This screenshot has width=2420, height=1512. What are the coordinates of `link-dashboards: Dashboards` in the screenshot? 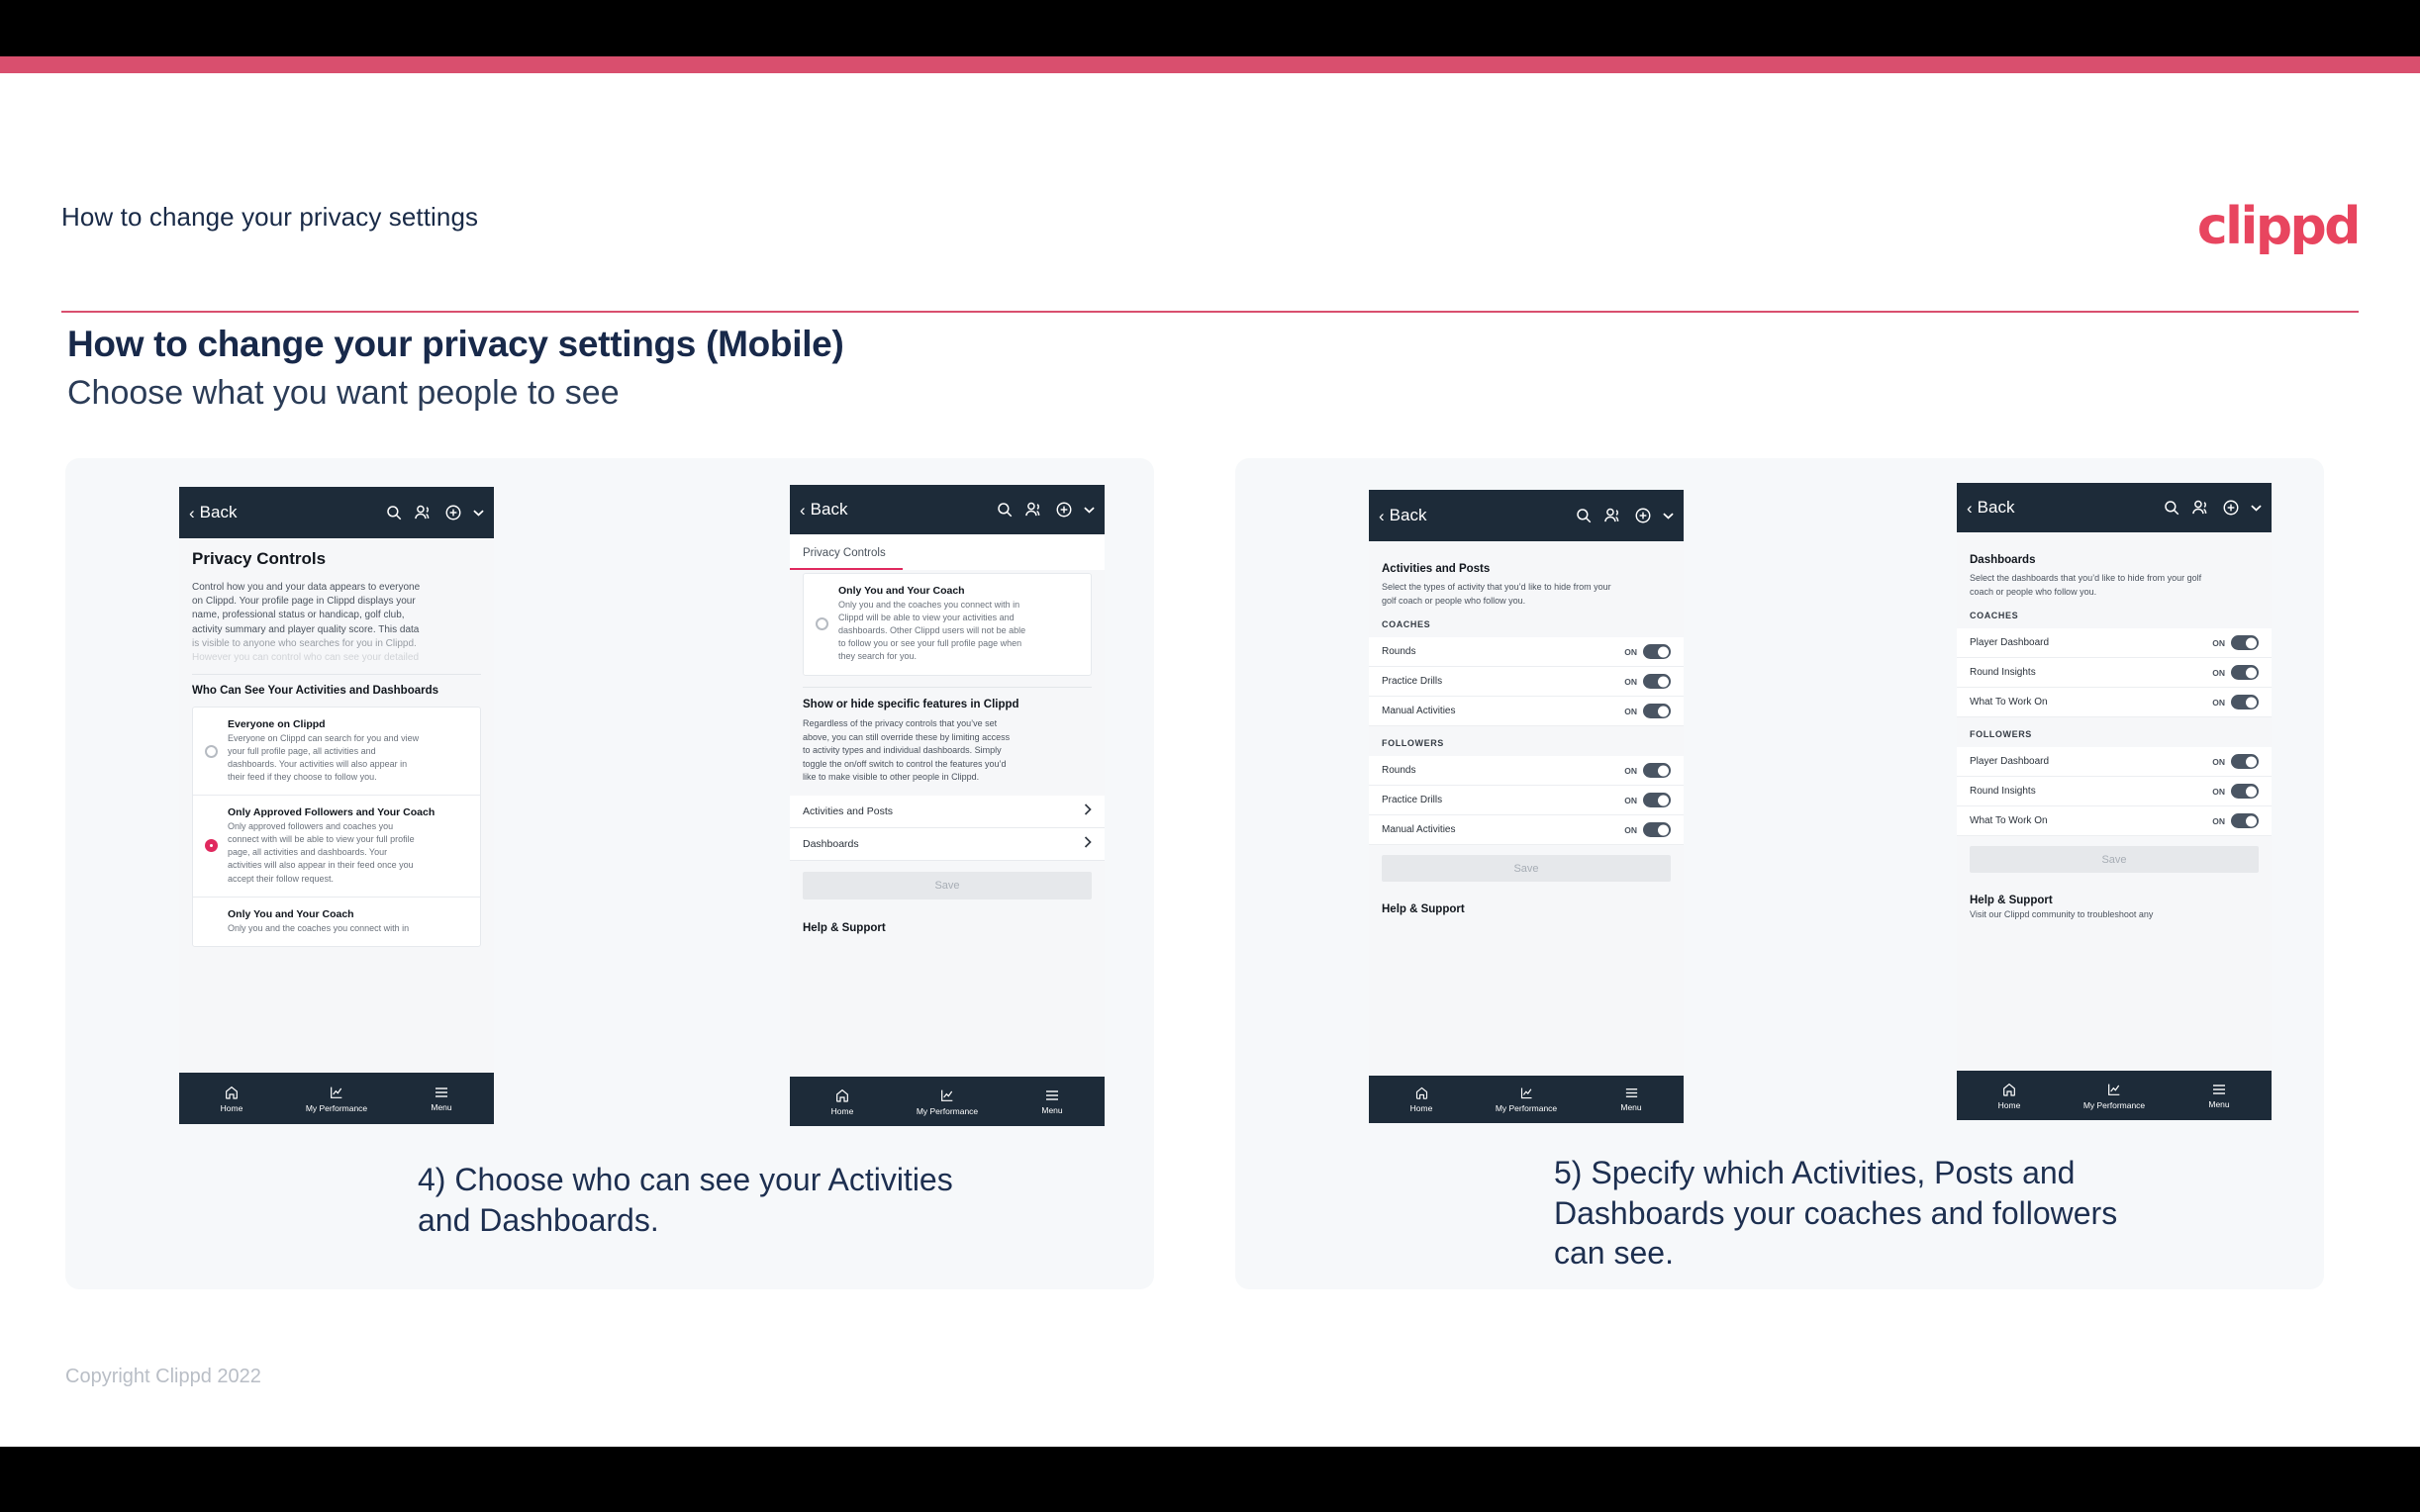 It's located at (947, 844).